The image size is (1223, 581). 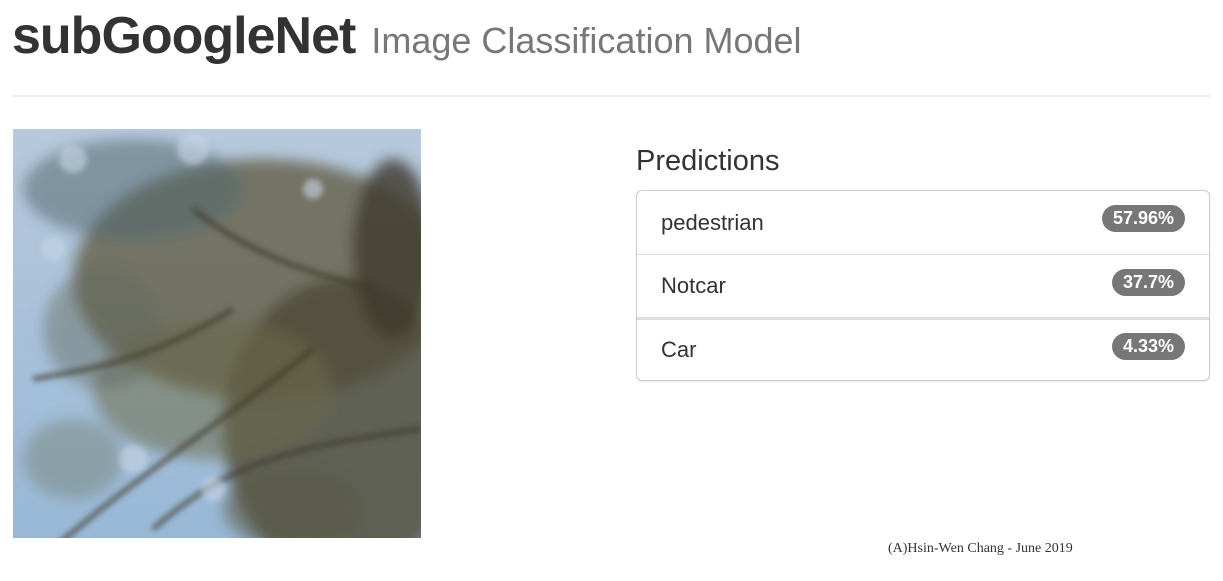 I want to click on prediction-label: Notcar, so click(x=693, y=285).